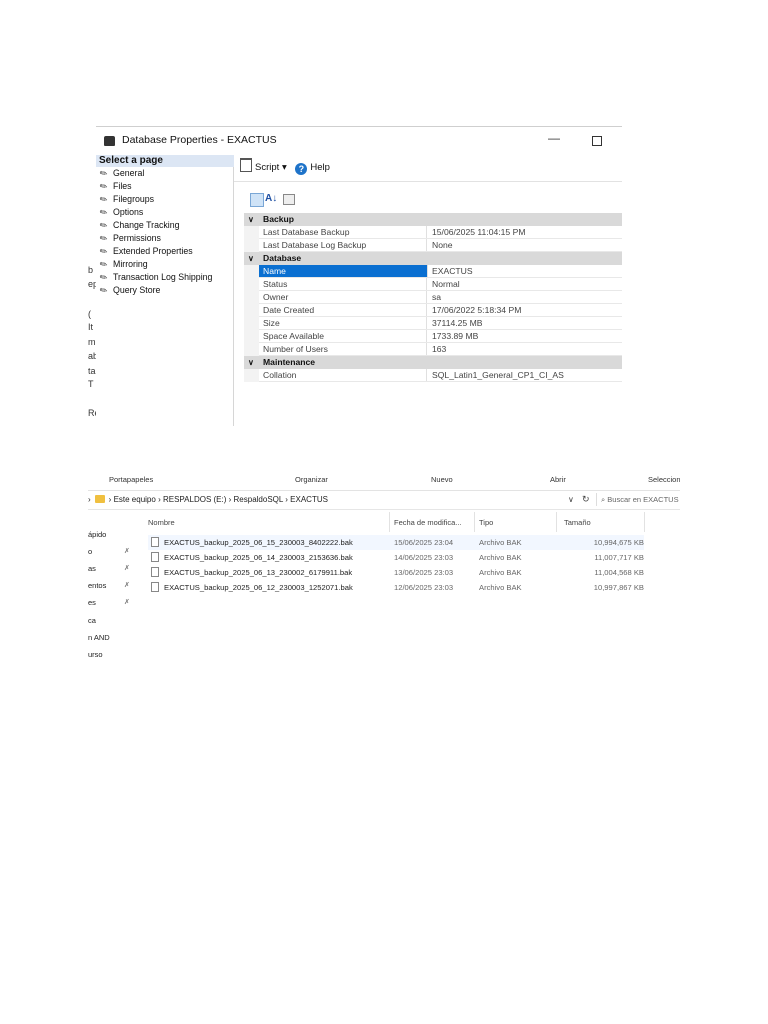 The width and height of the screenshot is (768, 1024). What do you see at coordinates (571, 499) in the screenshot?
I see `history-dropdown-icon: ∨` at bounding box center [571, 499].